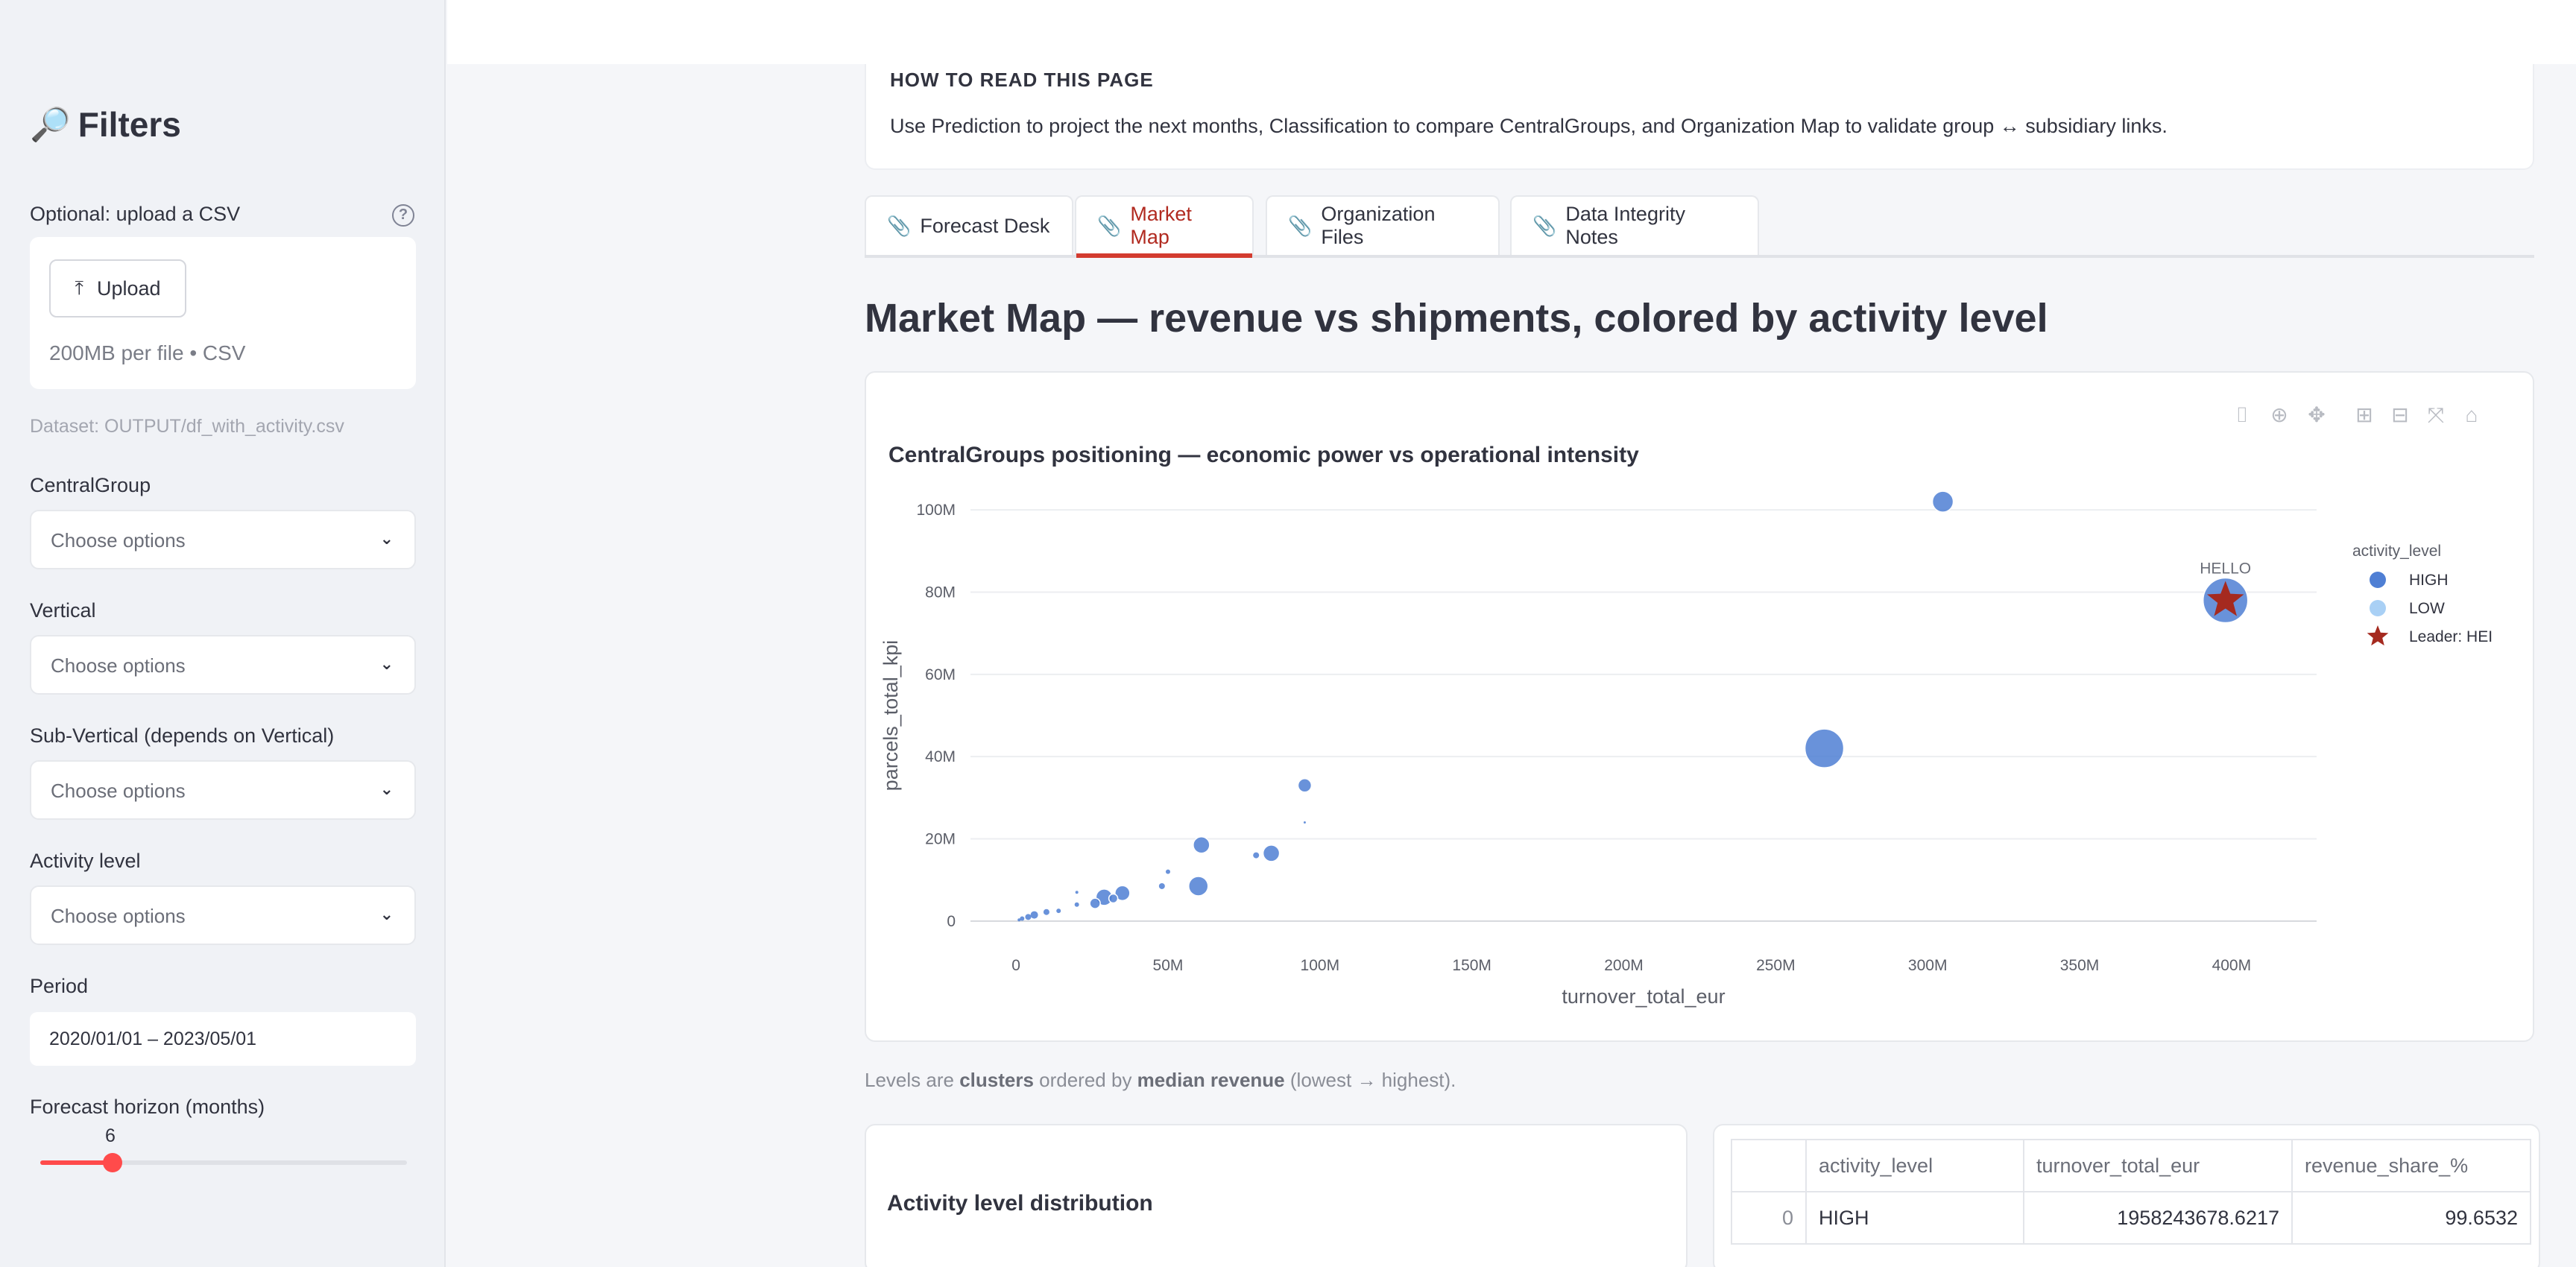 The width and height of the screenshot is (2576, 1267). What do you see at coordinates (91, 485) in the screenshot?
I see `centralgroup-label: CentralGroup` at bounding box center [91, 485].